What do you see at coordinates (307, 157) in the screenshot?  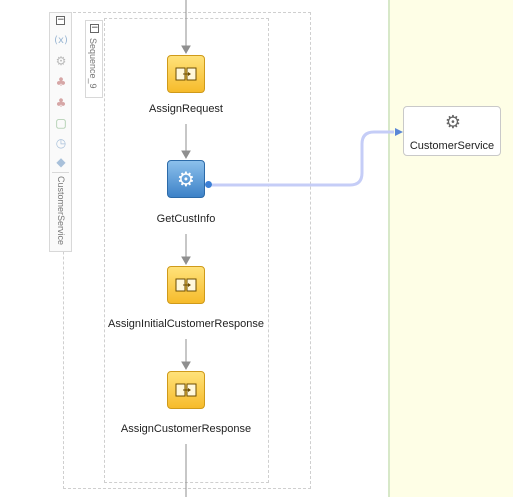 I see `invoke-wire` at bounding box center [307, 157].